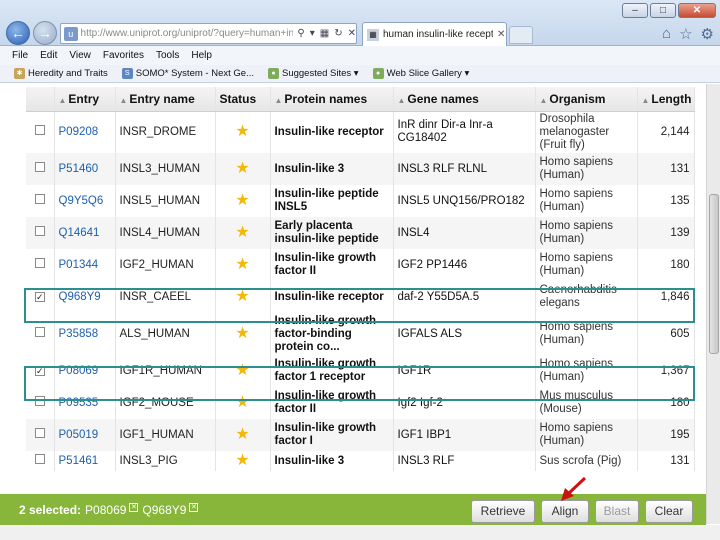  What do you see at coordinates (697, 10) in the screenshot?
I see `close-window-button: ✕` at bounding box center [697, 10].